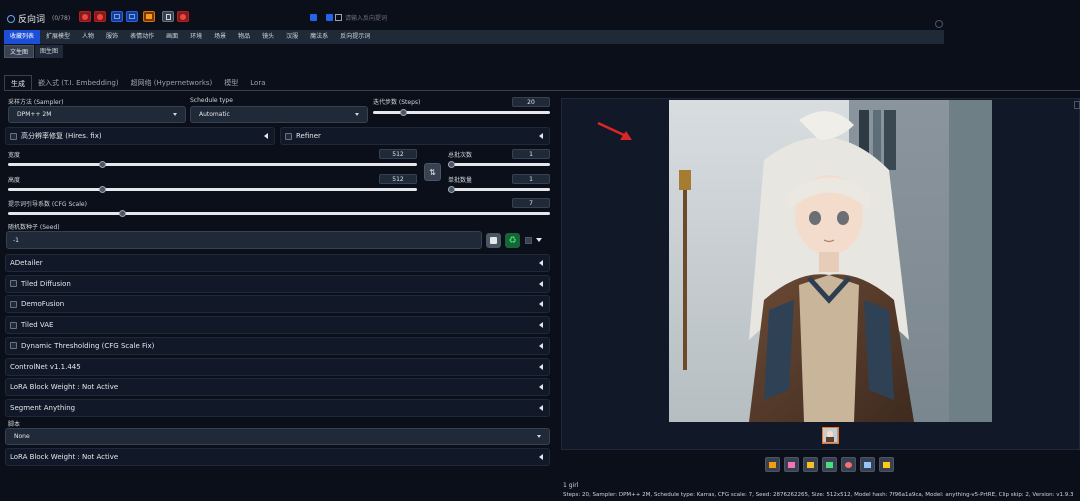  I want to click on extension-accordion: ADetailer, so click(277, 263).